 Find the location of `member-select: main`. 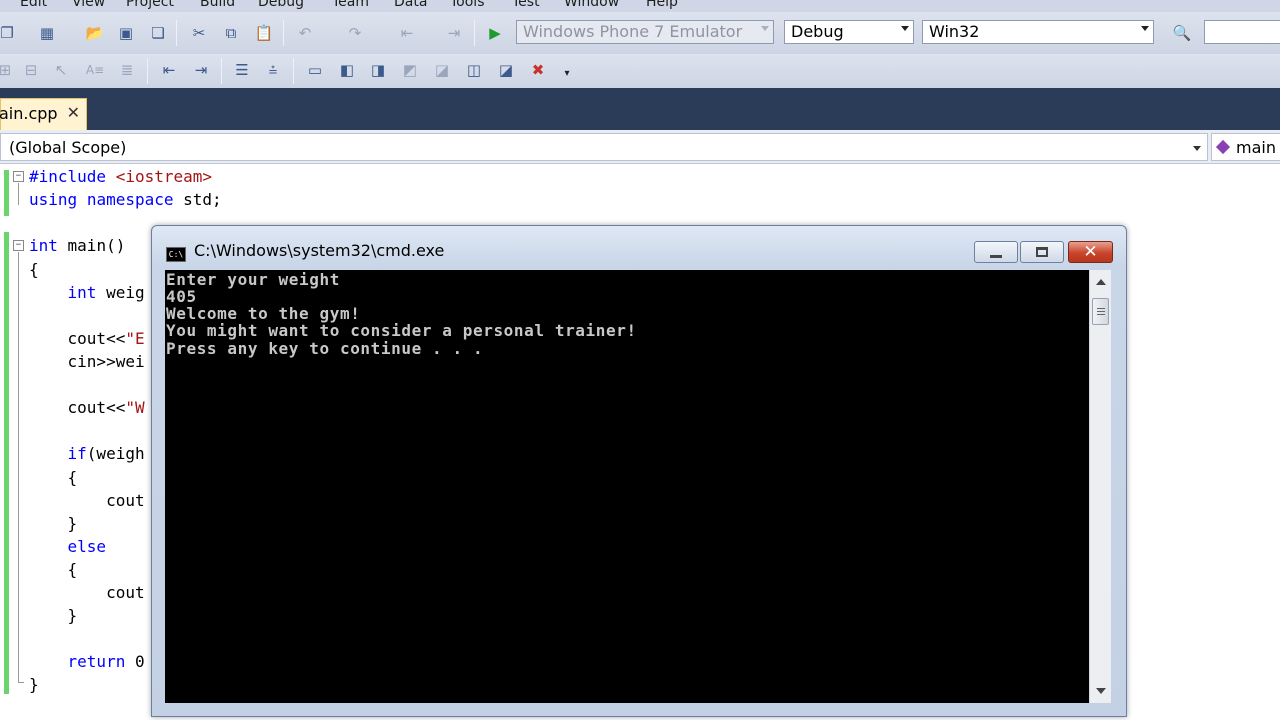

member-select: main is located at coordinates (1245, 147).